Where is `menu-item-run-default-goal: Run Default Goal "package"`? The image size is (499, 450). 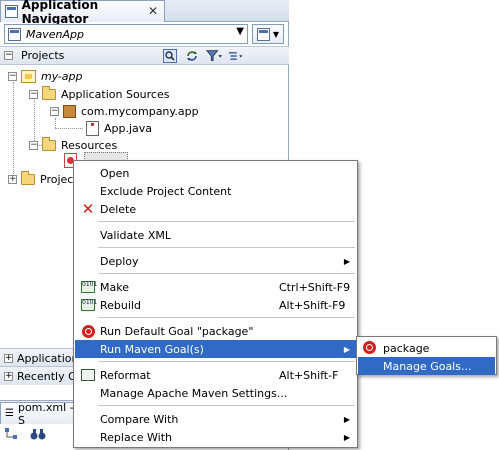 menu-item-run-default-goal: Run Default Goal "package" is located at coordinates (215, 331).